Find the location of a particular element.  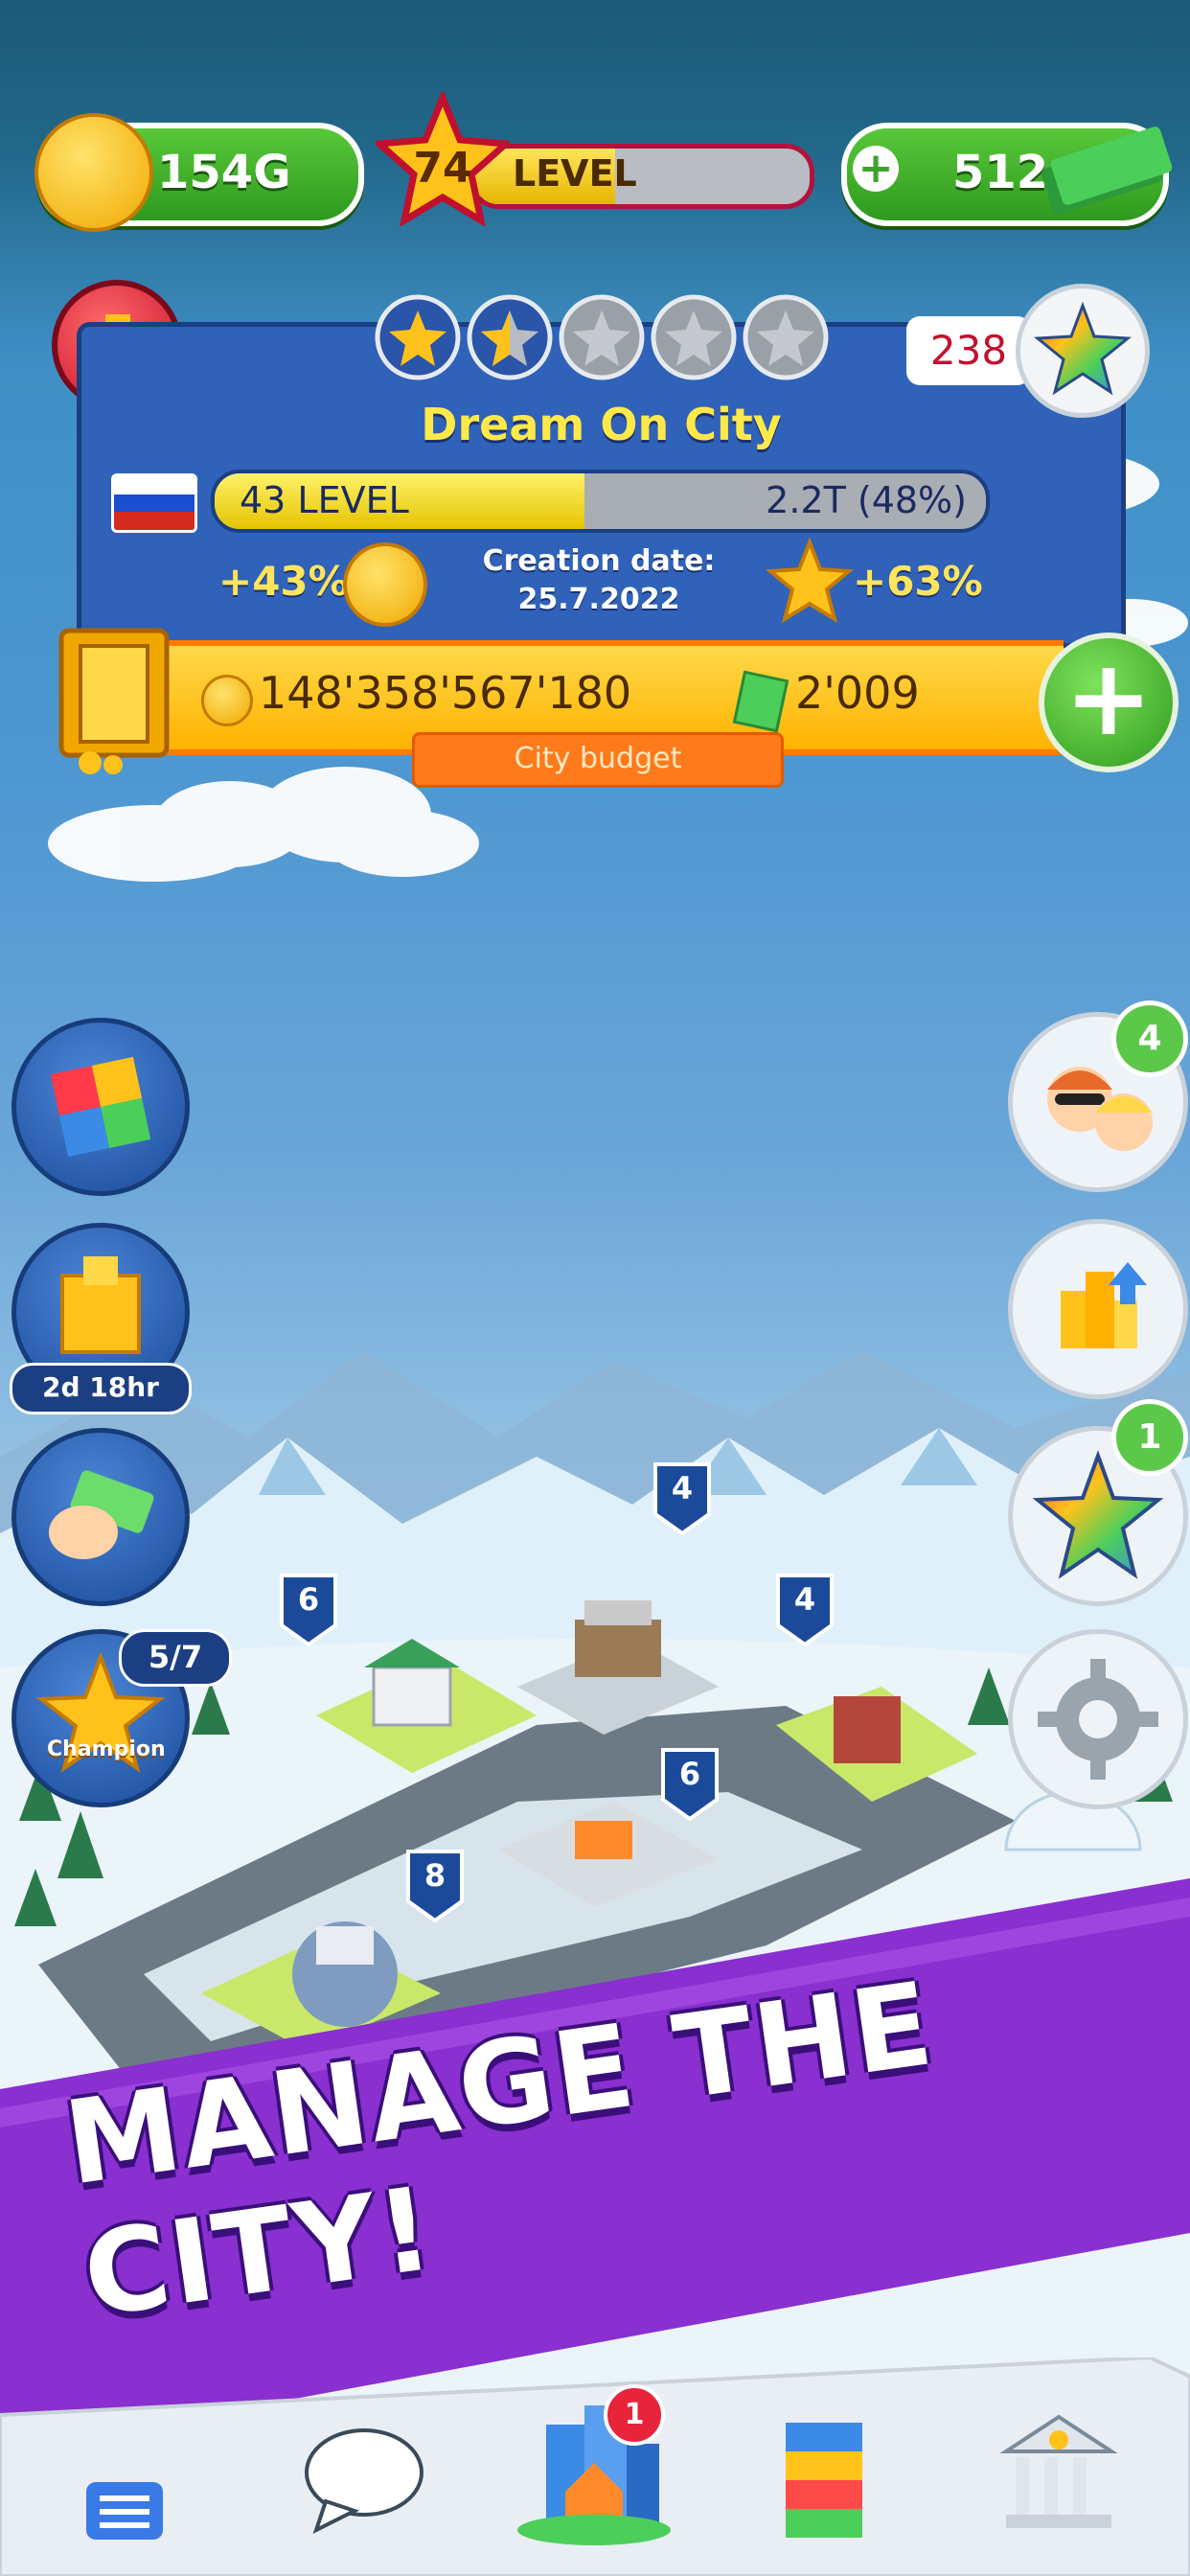

bank-icon is located at coordinates (1059, 2471).